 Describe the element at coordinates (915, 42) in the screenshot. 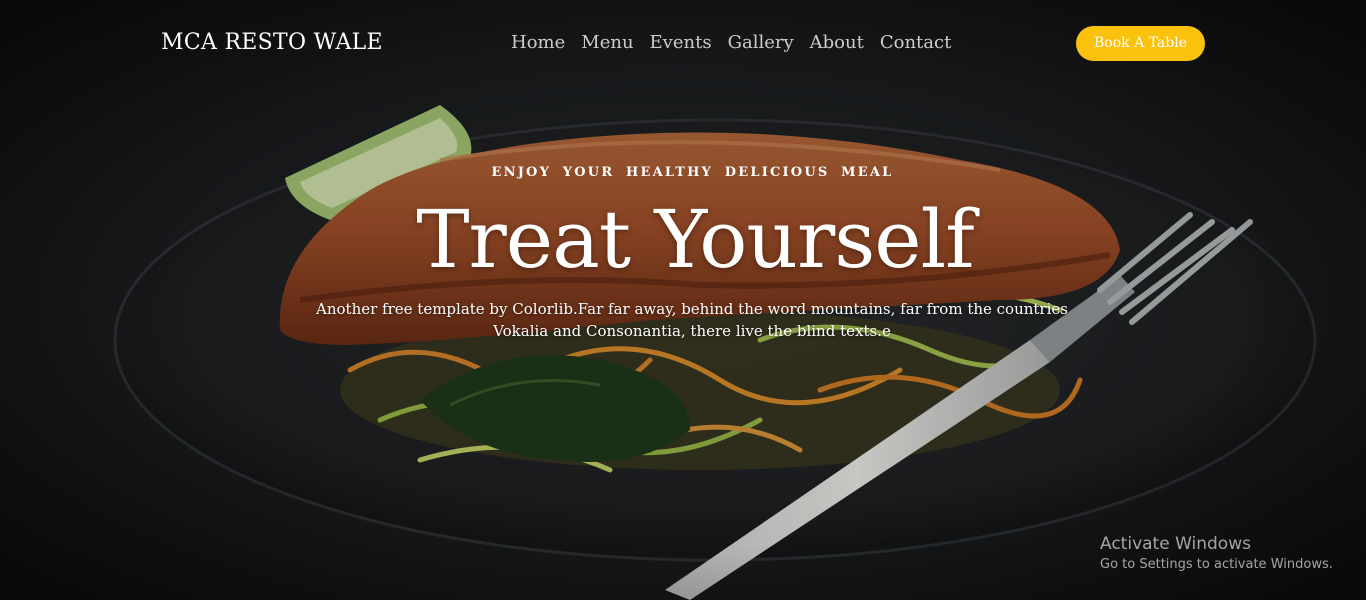

I see `nav-item-contact: Contact` at that location.